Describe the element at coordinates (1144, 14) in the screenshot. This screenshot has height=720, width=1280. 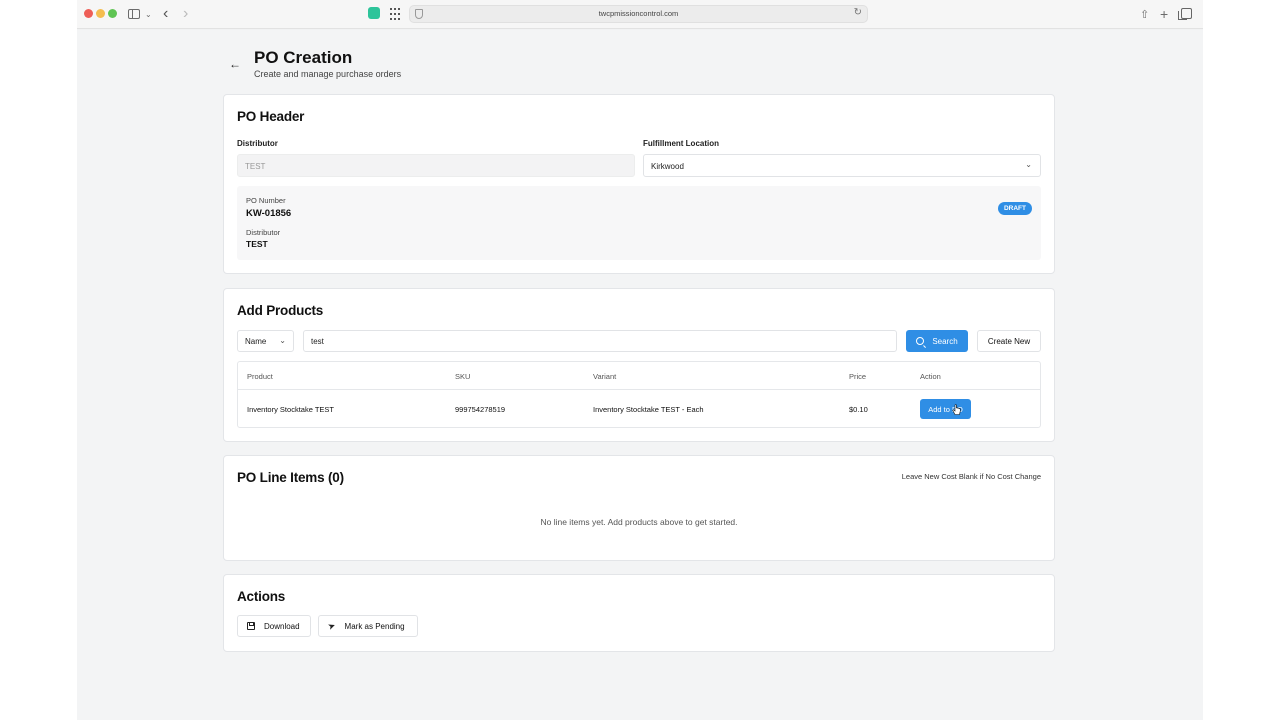
I see `share-icon: ⇧` at that location.